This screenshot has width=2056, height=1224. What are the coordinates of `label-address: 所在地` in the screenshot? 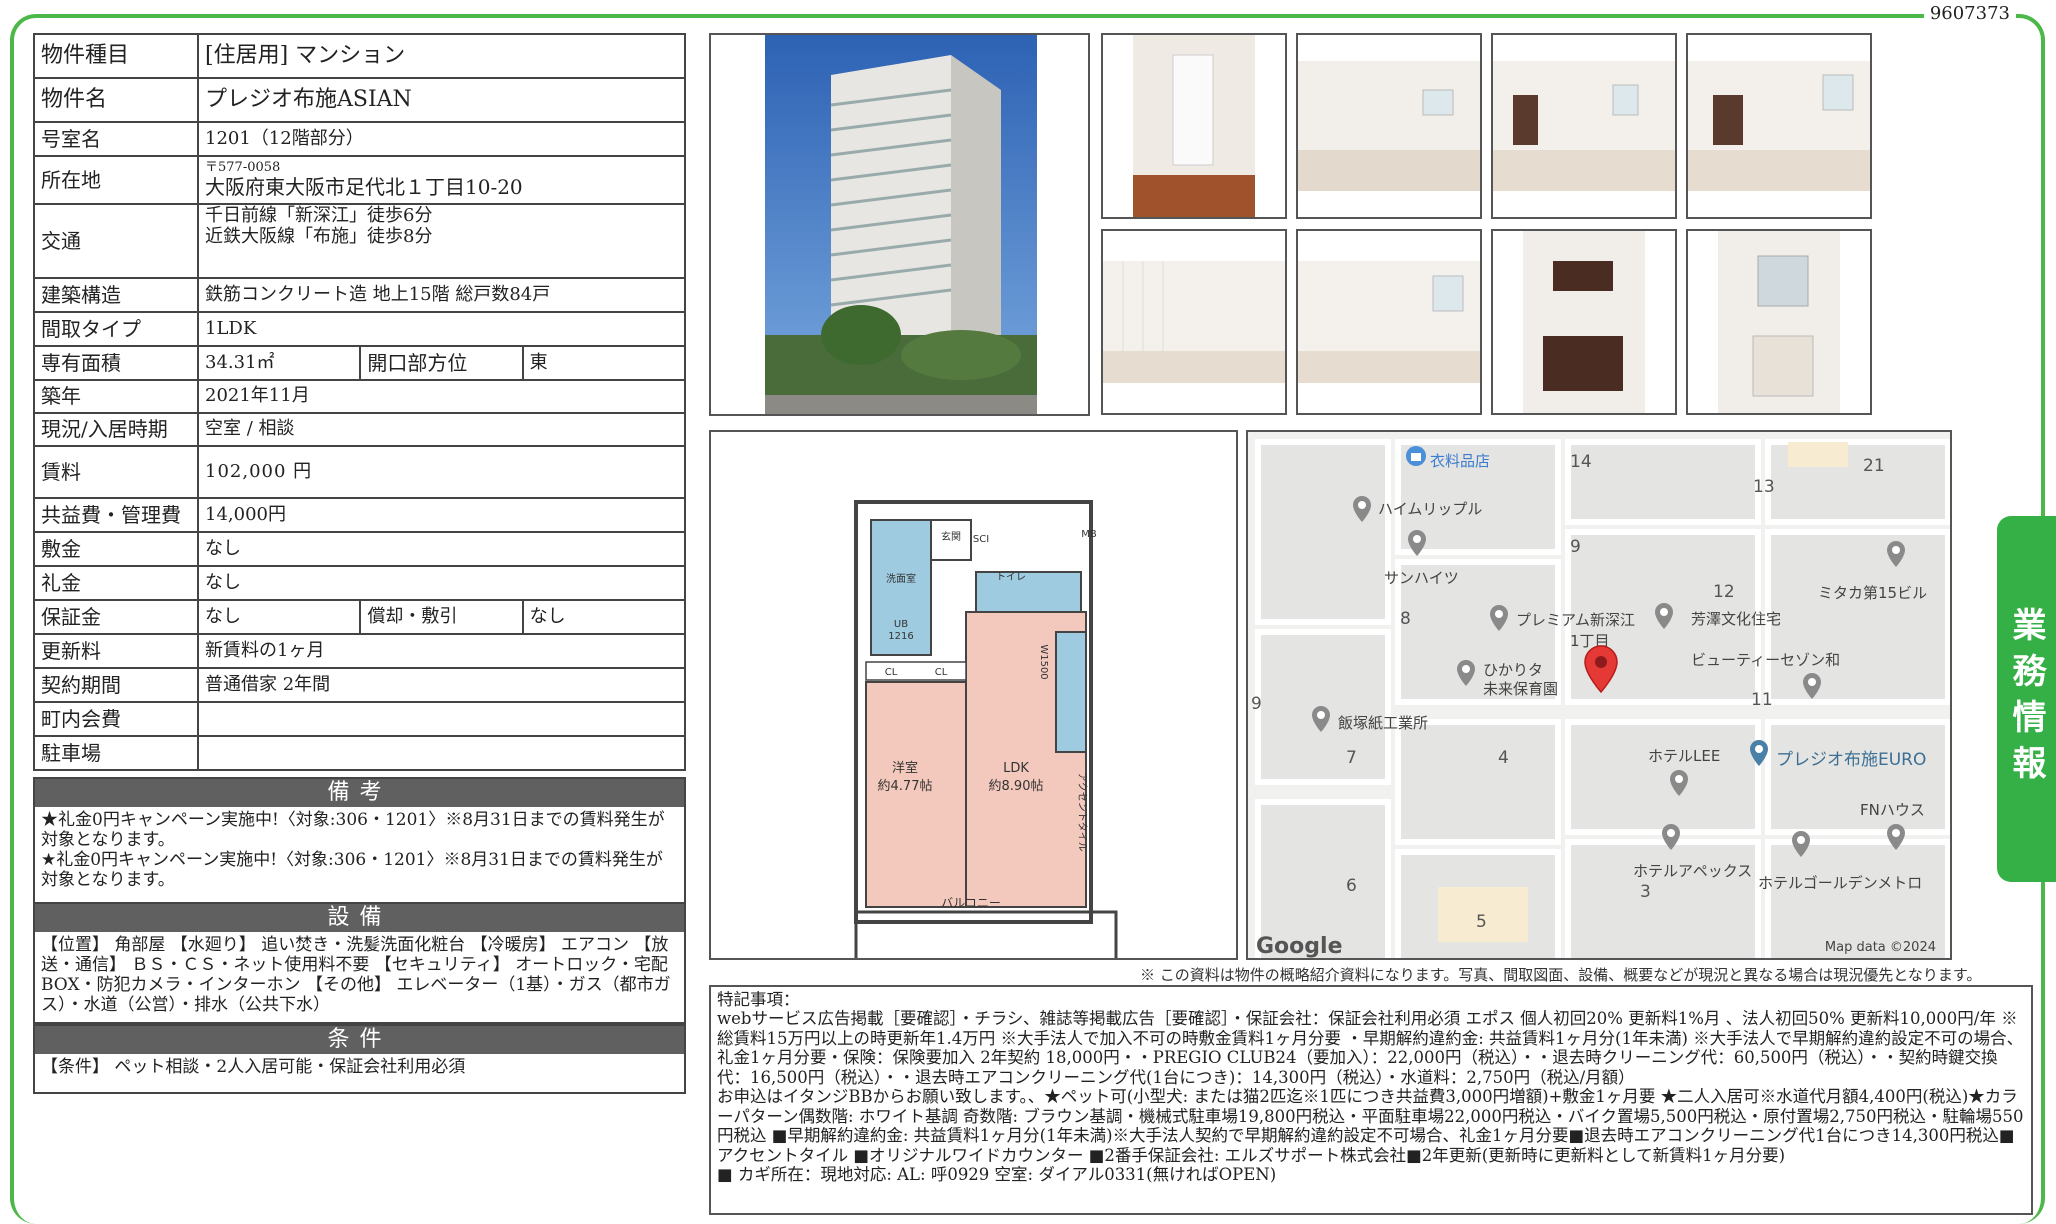 It's located at (116, 180).